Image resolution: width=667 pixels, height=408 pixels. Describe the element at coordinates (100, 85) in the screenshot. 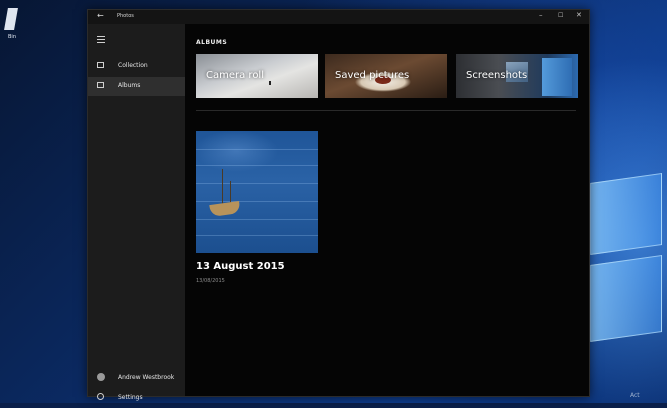

I see `albums-icon` at that location.